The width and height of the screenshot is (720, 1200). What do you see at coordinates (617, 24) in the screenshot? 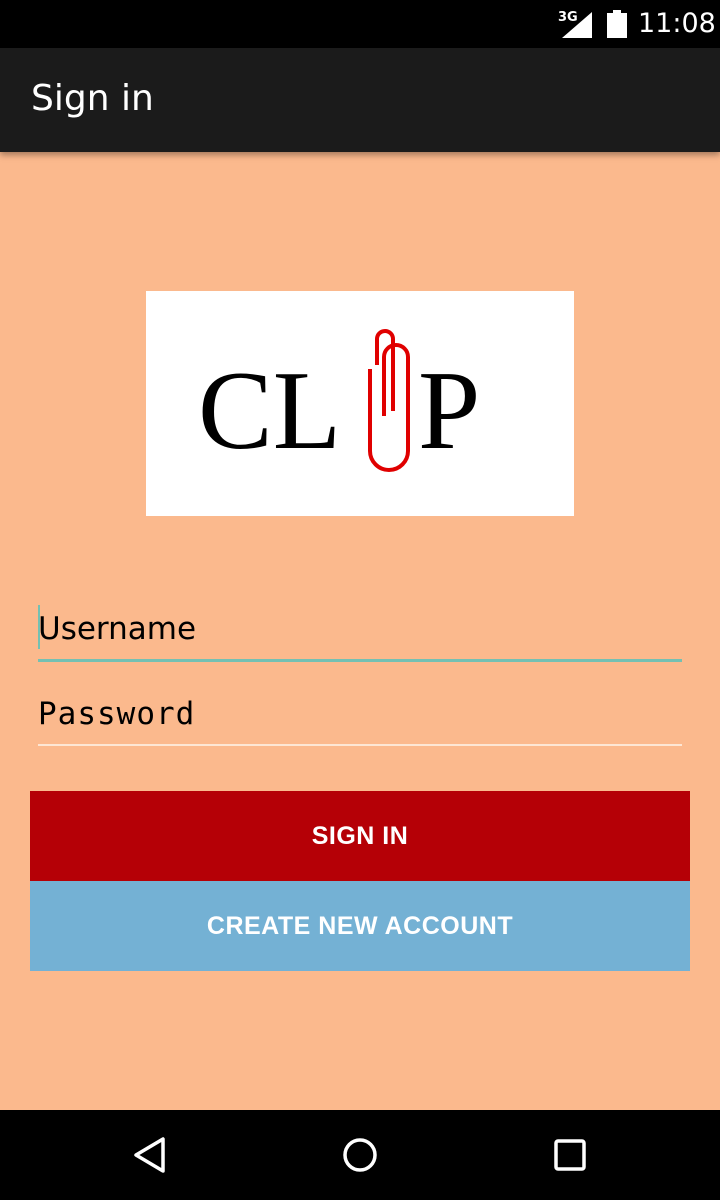
I see `battery-icon` at bounding box center [617, 24].